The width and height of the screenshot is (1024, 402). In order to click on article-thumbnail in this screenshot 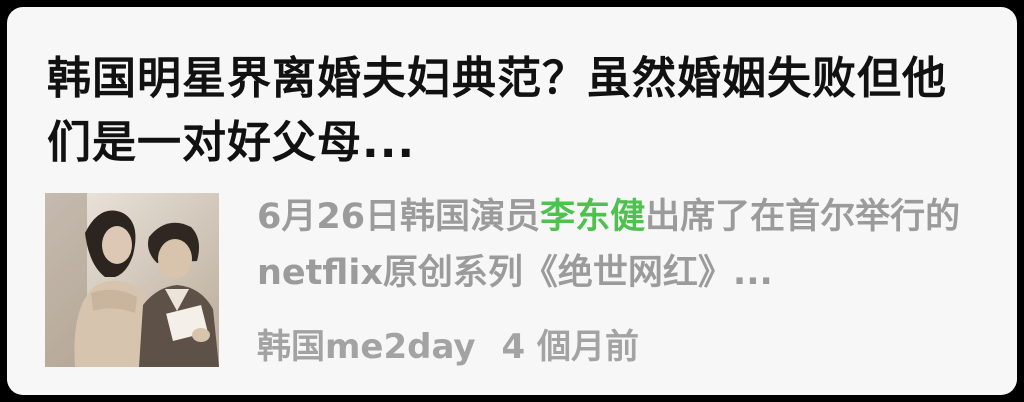, I will do `click(132, 280)`.